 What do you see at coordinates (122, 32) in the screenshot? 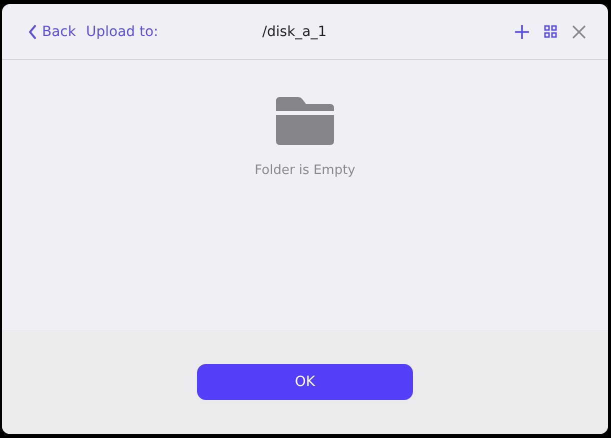
I see `upload-label: Upload to:` at bounding box center [122, 32].